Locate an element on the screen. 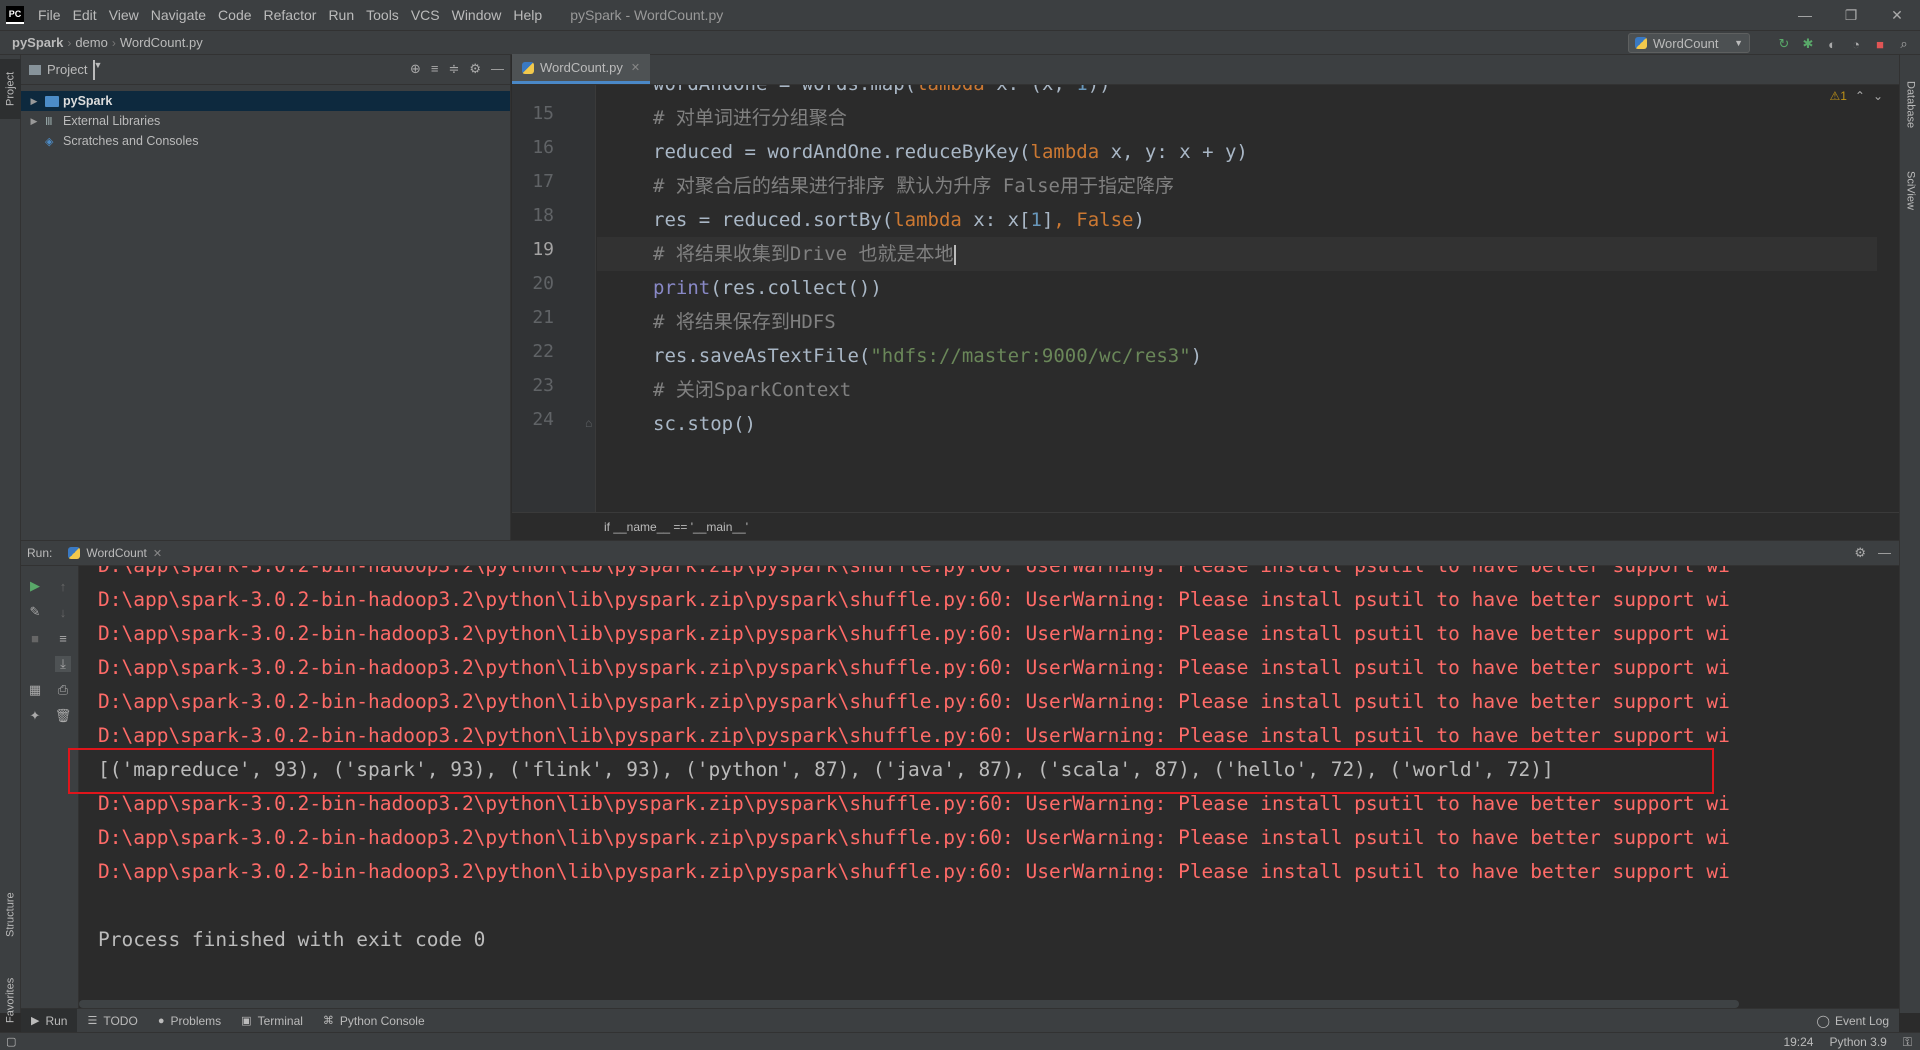  tree-item-scratches: ◈ Scratches and Consoles is located at coordinates (265, 141).